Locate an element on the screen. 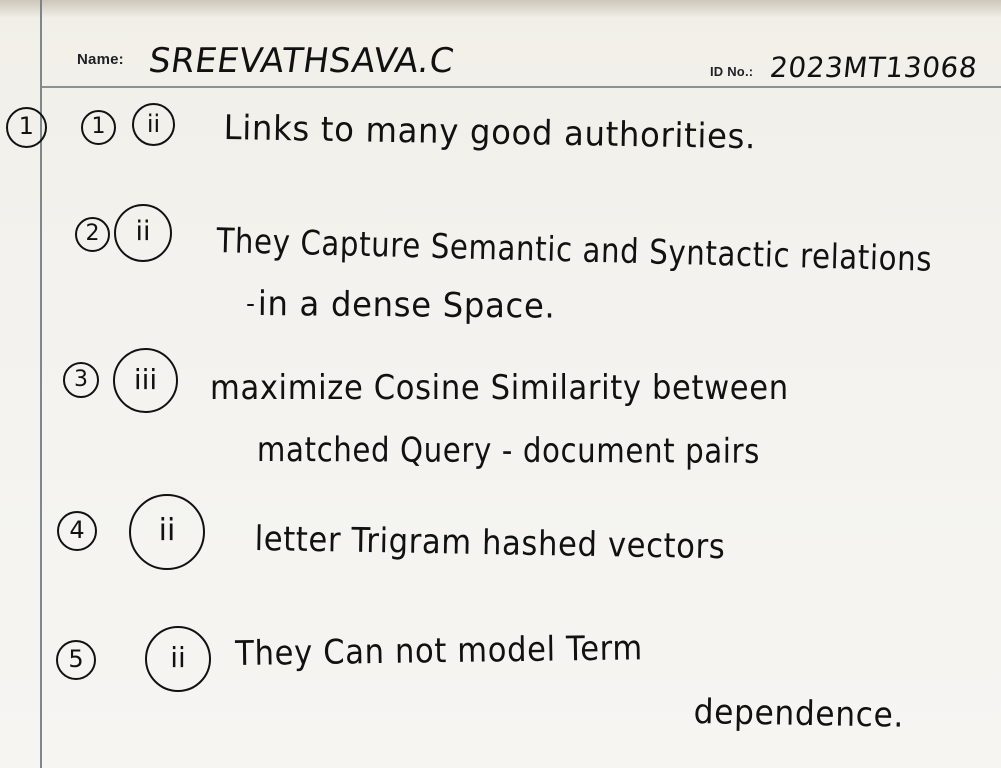 This screenshot has width=1001, height=768. answer-1-option-circle: ii is located at coordinates (153, 124).